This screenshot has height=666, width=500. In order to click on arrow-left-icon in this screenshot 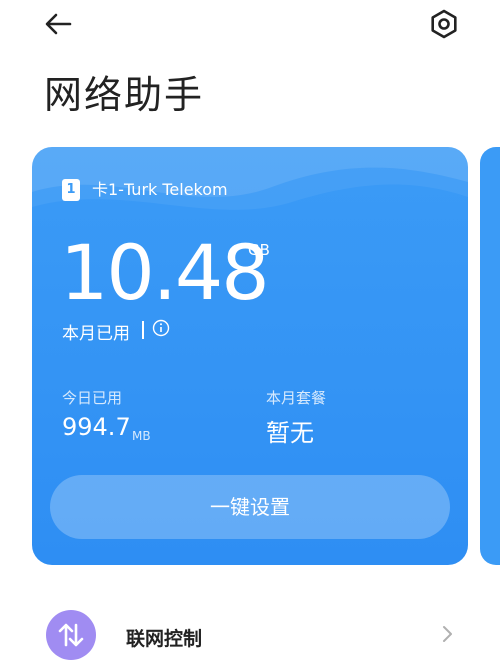, I will do `click(58, 24)`.